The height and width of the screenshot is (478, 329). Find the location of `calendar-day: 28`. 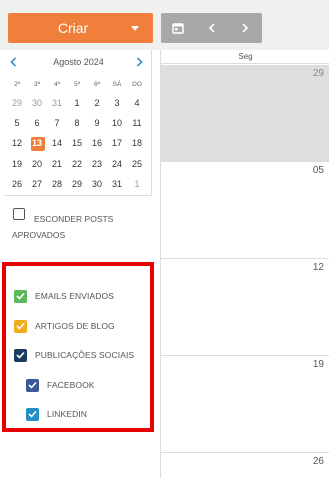

calendar-day: 28 is located at coordinates (57, 184).